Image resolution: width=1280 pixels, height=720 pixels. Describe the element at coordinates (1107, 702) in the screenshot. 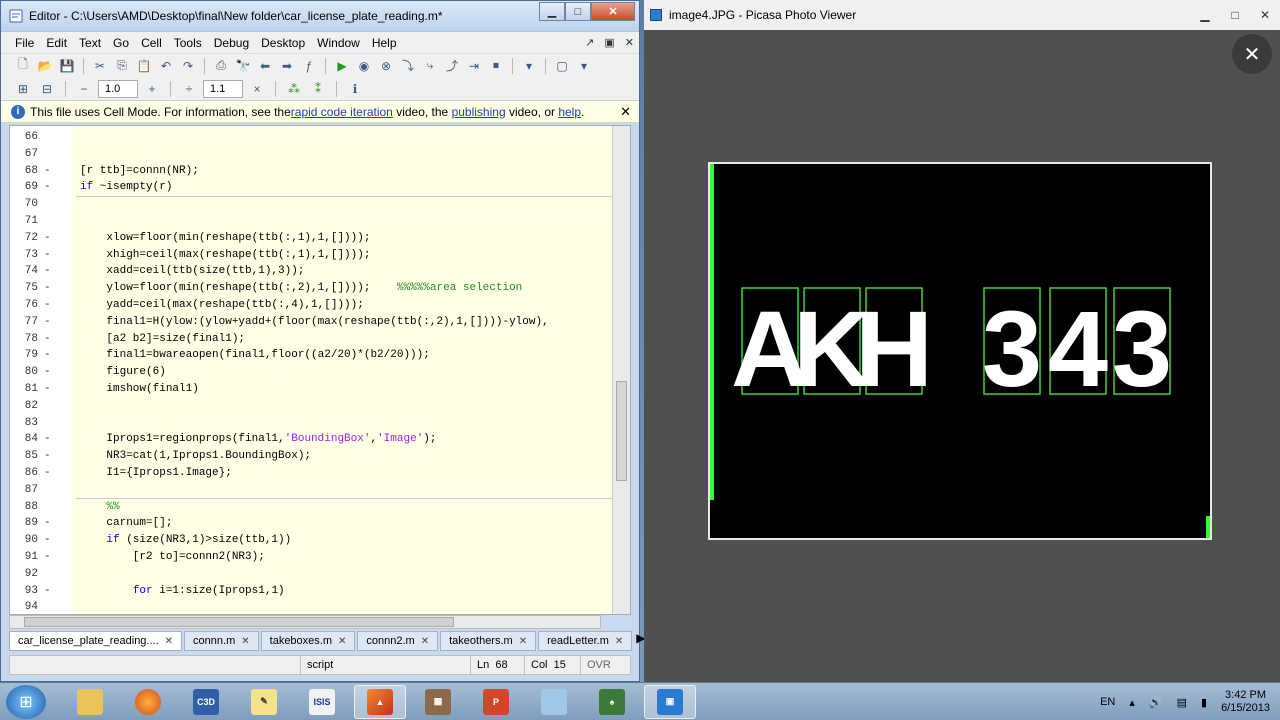

I see `language-indicator: EN` at that location.